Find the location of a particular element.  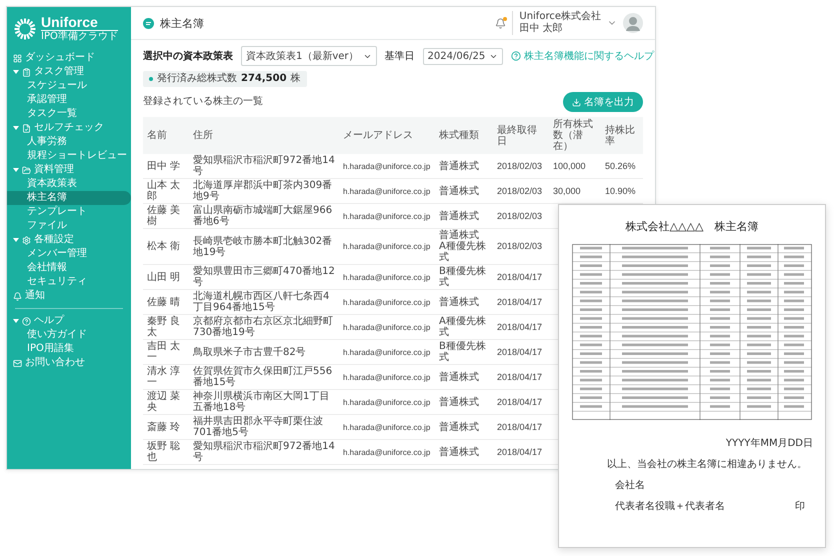

column-header: 最終取得日 is located at coordinates (521, 135).